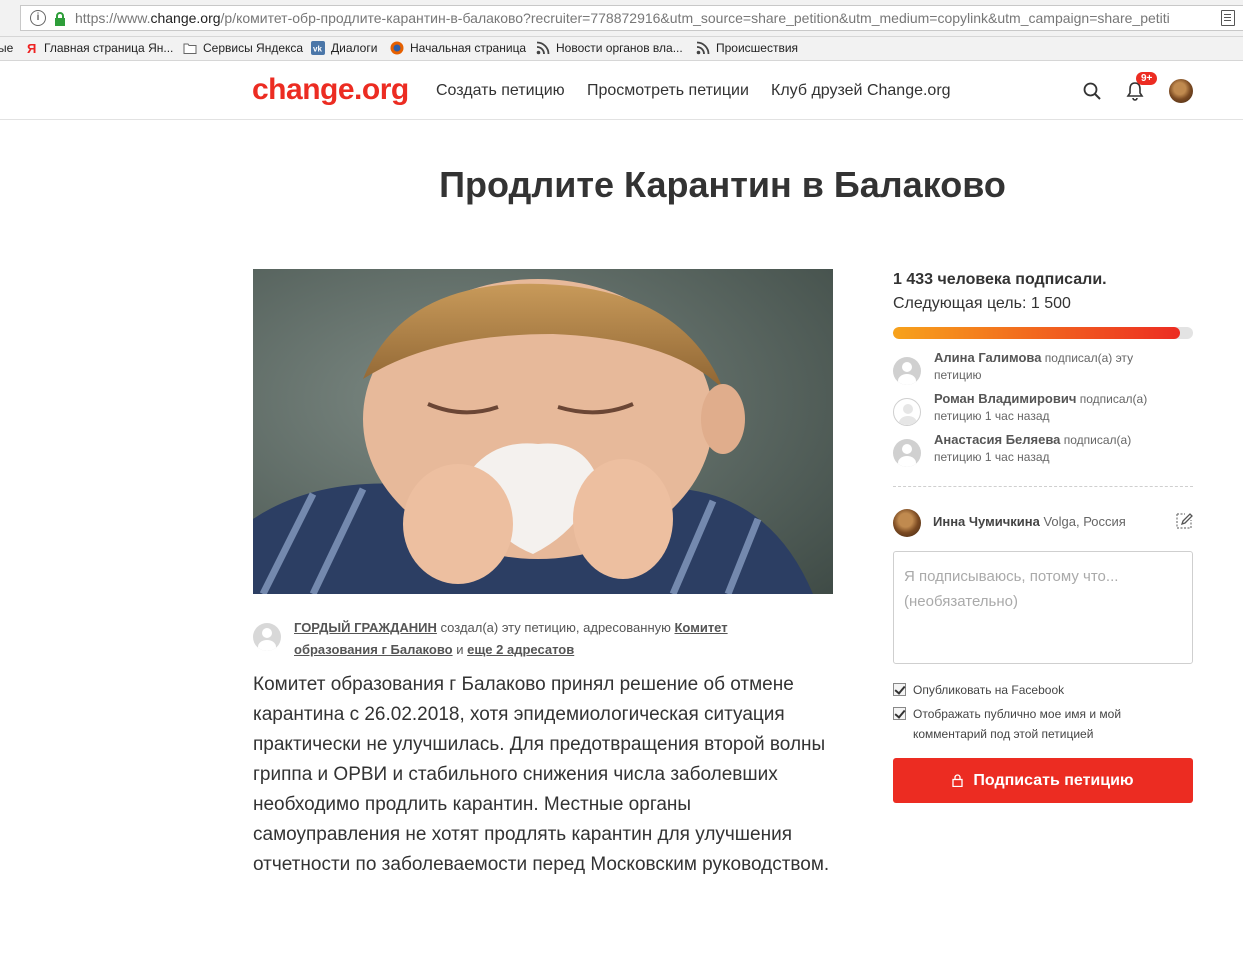 Image resolution: width=1243 pixels, height=972 pixels. I want to click on progress-fill, so click(1036, 333).